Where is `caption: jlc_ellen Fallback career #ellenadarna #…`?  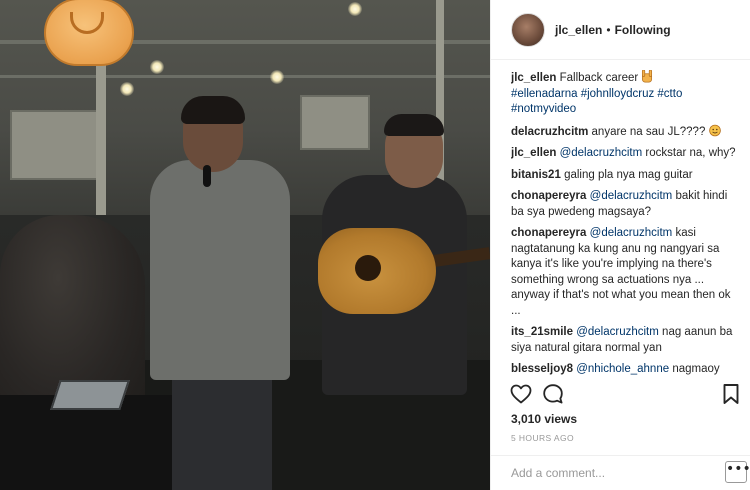 caption: jlc_ellen Fallback career #ellenadarna #… is located at coordinates (627, 94).